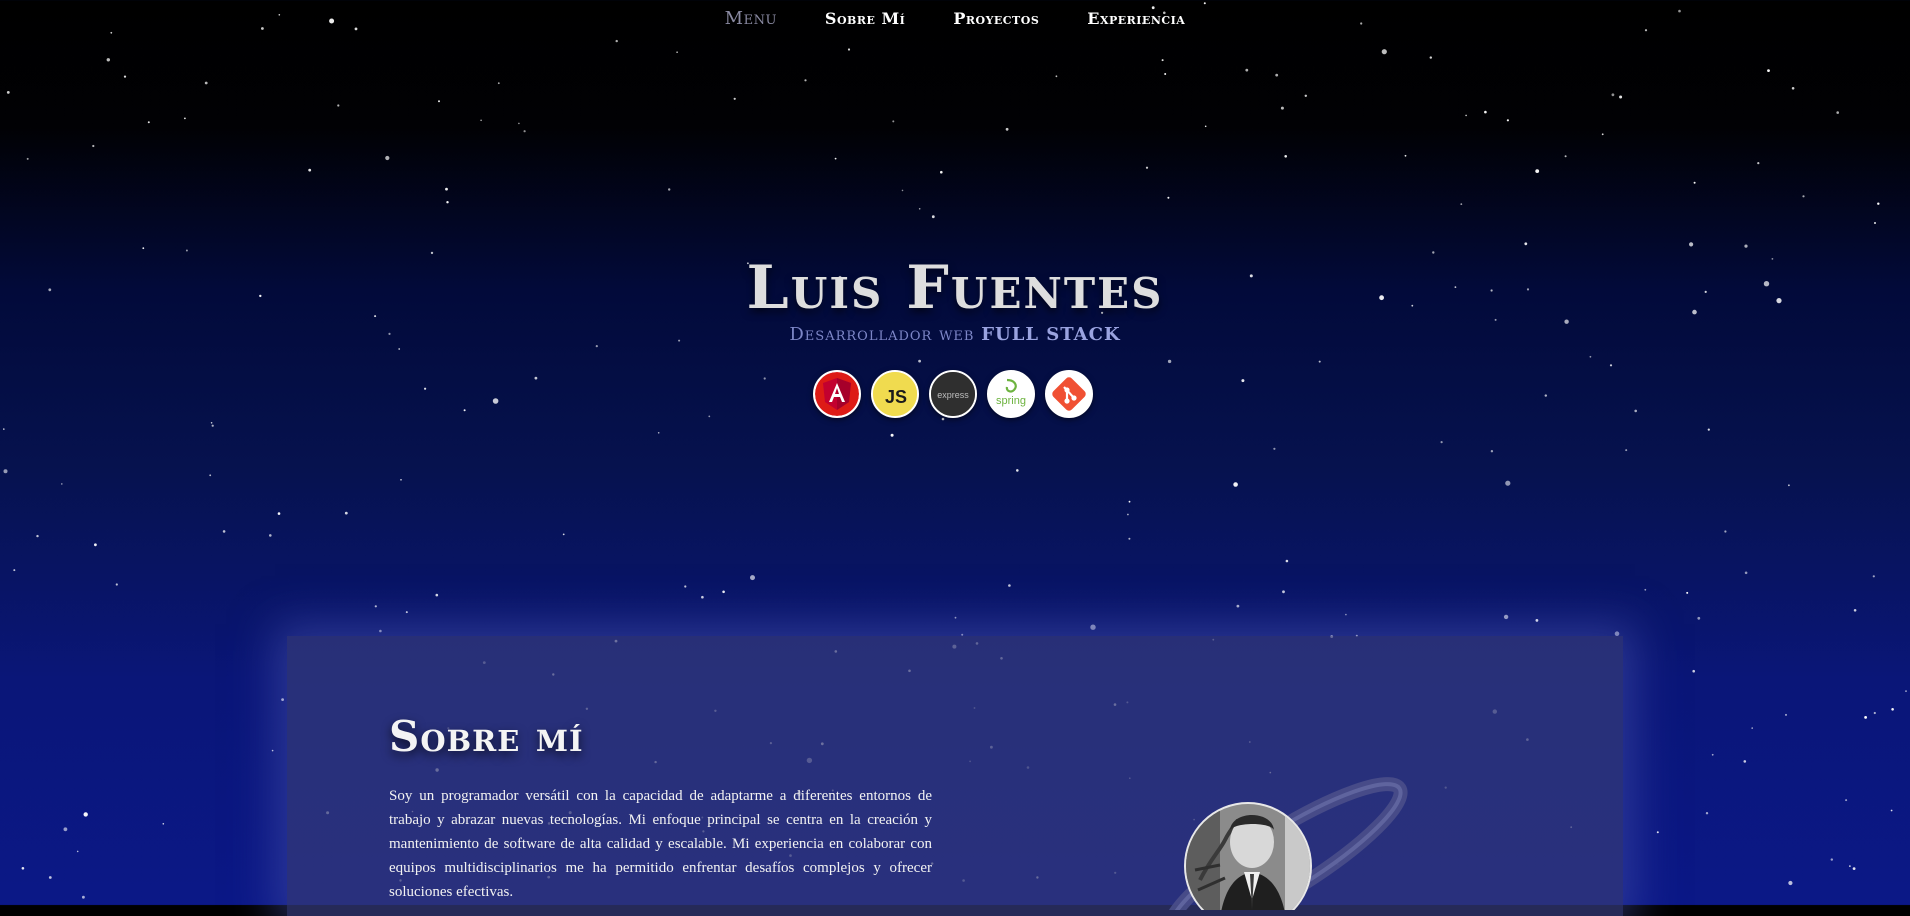 This screenshot has width=1910, height=916. Describe the element at coordinates (751, 18) in the screenshot. I see `menu-label: Menu` at that location.